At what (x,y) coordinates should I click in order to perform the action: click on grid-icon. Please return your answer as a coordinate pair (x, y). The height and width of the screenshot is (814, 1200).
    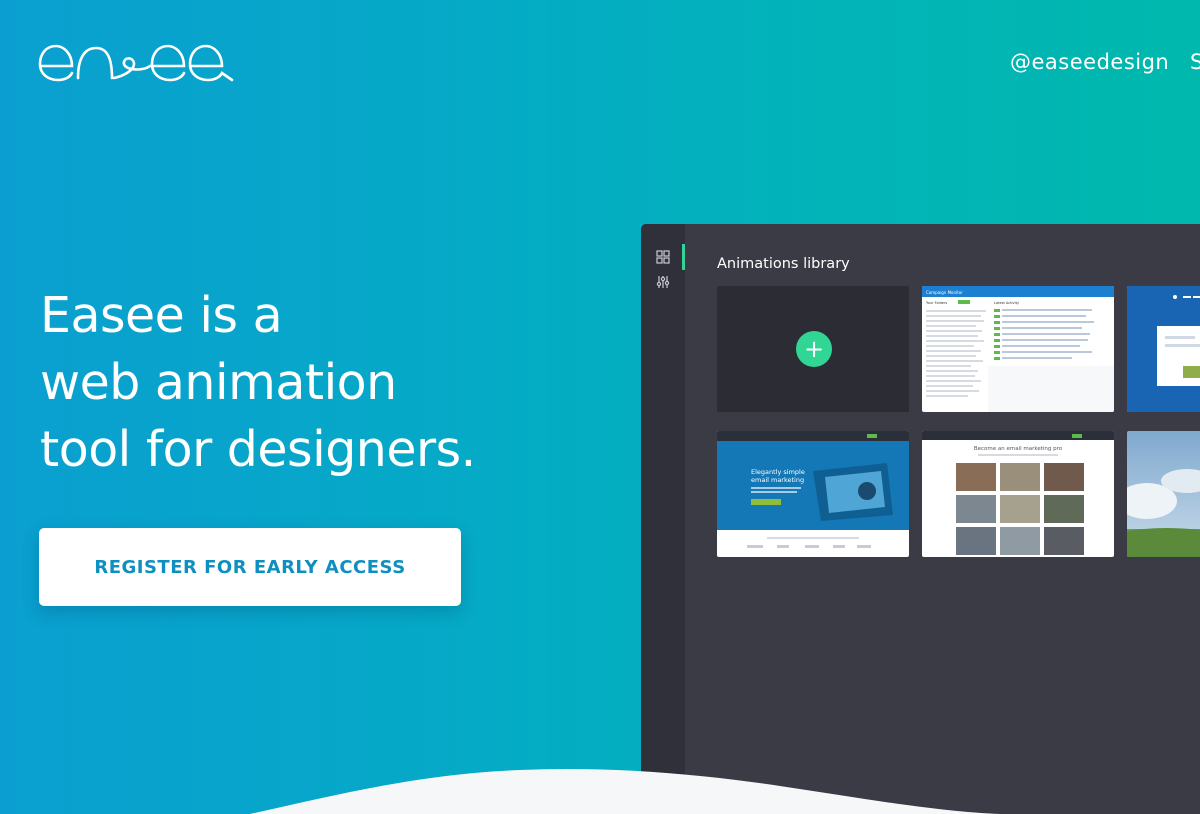
    Looking at the image, I should click on (663, 257).